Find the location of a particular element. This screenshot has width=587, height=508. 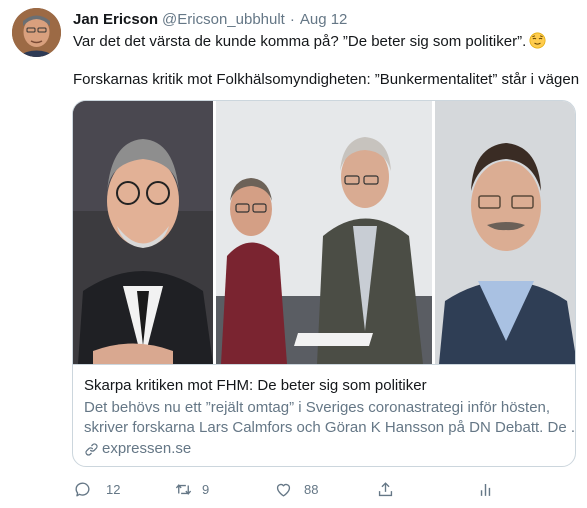

share-icon is located at coordinates (385, 489).